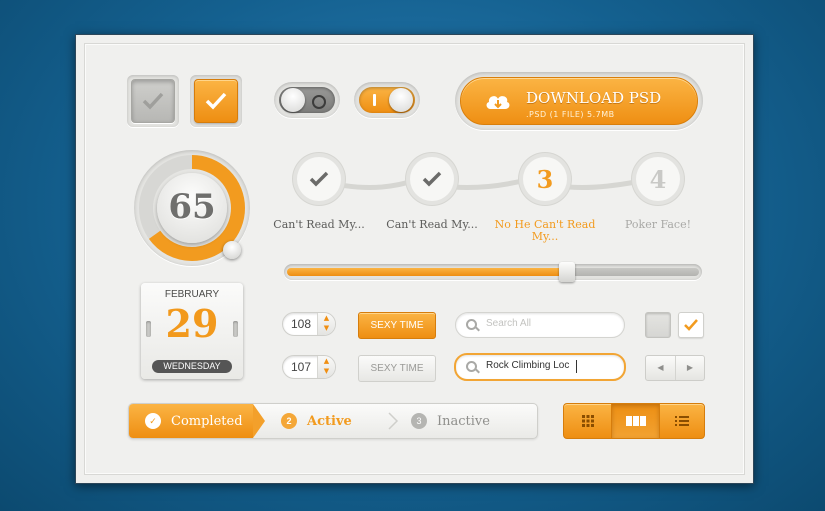 The image size is (825, 511). I want to click on pager: ◀ ▶, so click(675, 368).